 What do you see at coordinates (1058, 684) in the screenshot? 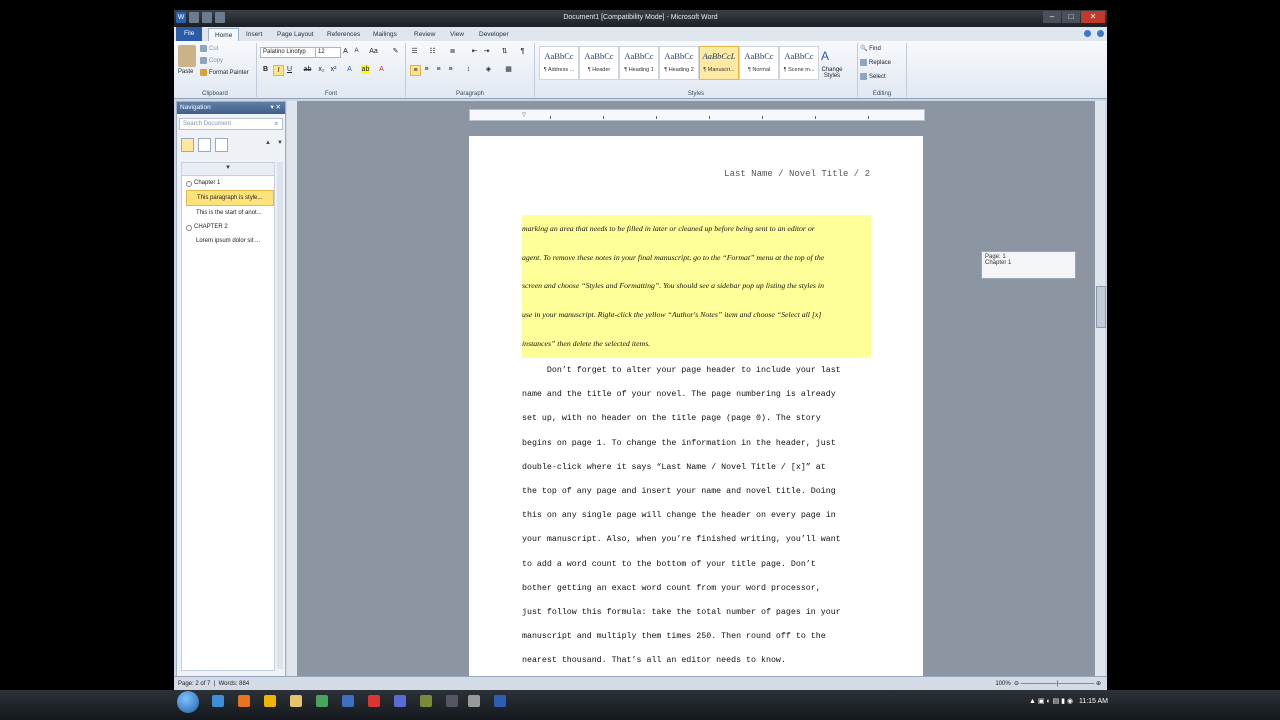
I see `zoom-slider: ——————|——————` at bounding box center [1058, 684].